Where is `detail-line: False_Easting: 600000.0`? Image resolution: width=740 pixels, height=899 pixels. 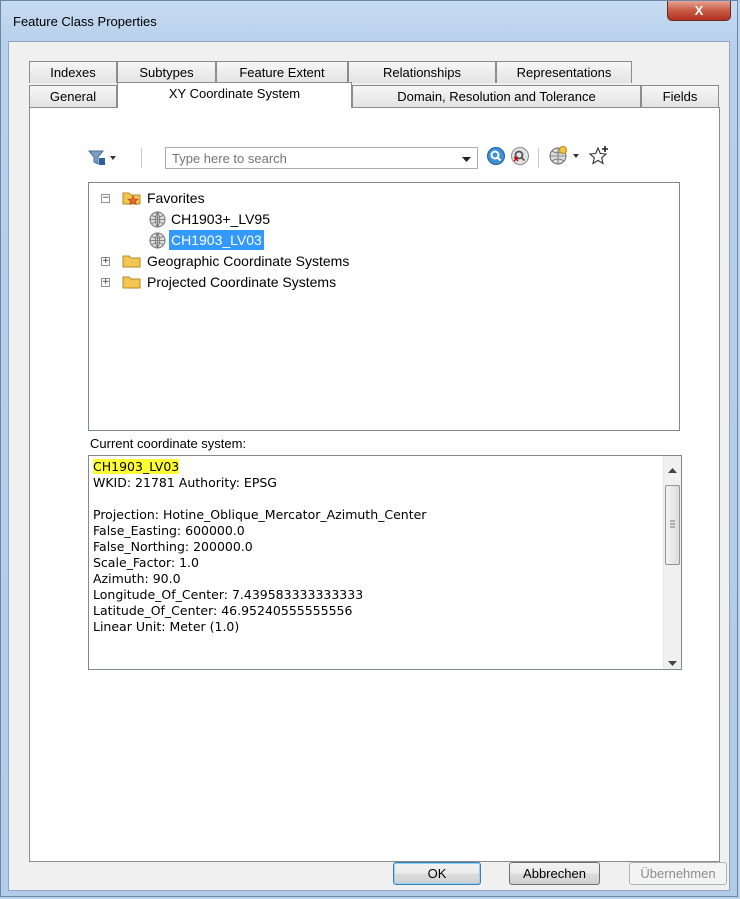
detail-line: False_Easting: 600000.0 is located at coordinates (169, 530).